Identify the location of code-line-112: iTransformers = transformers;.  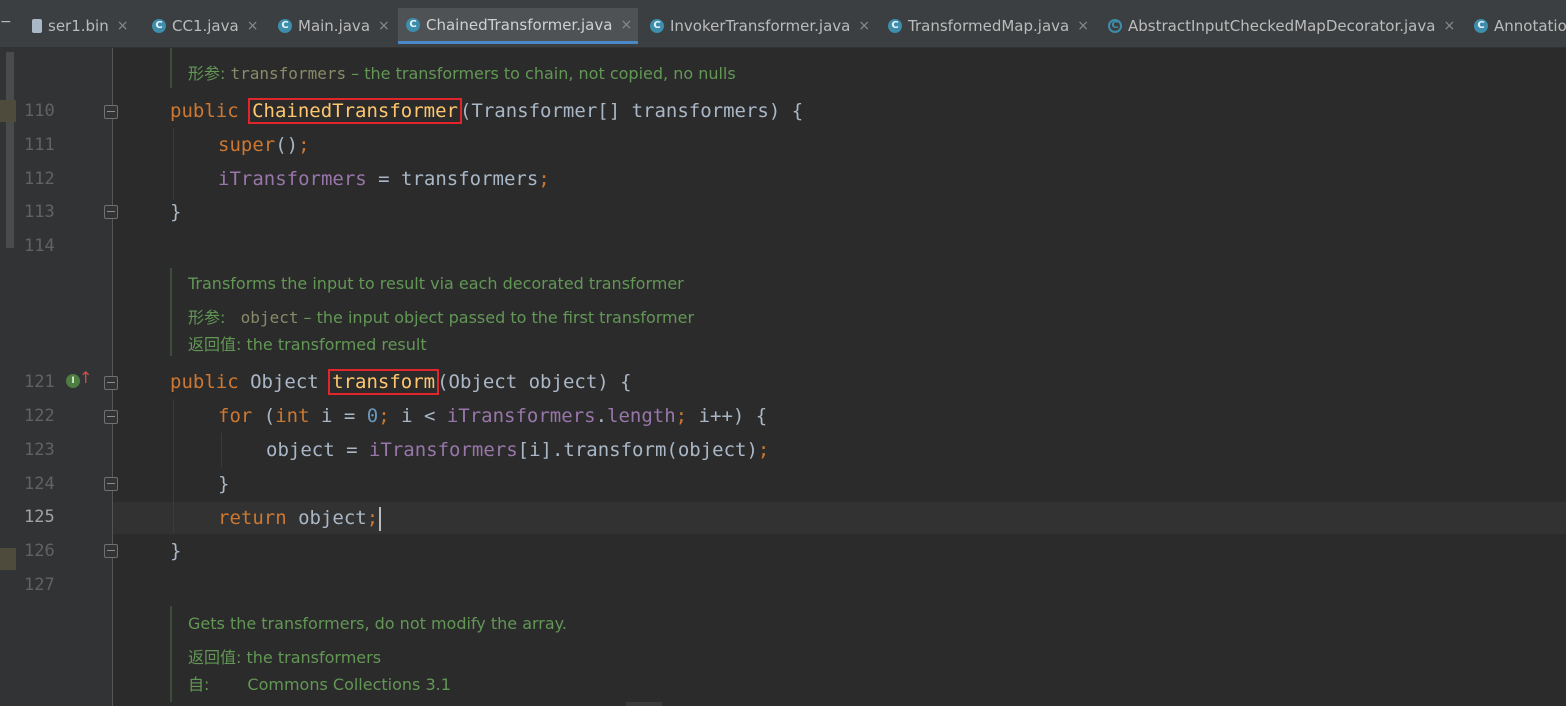
(384, 179).